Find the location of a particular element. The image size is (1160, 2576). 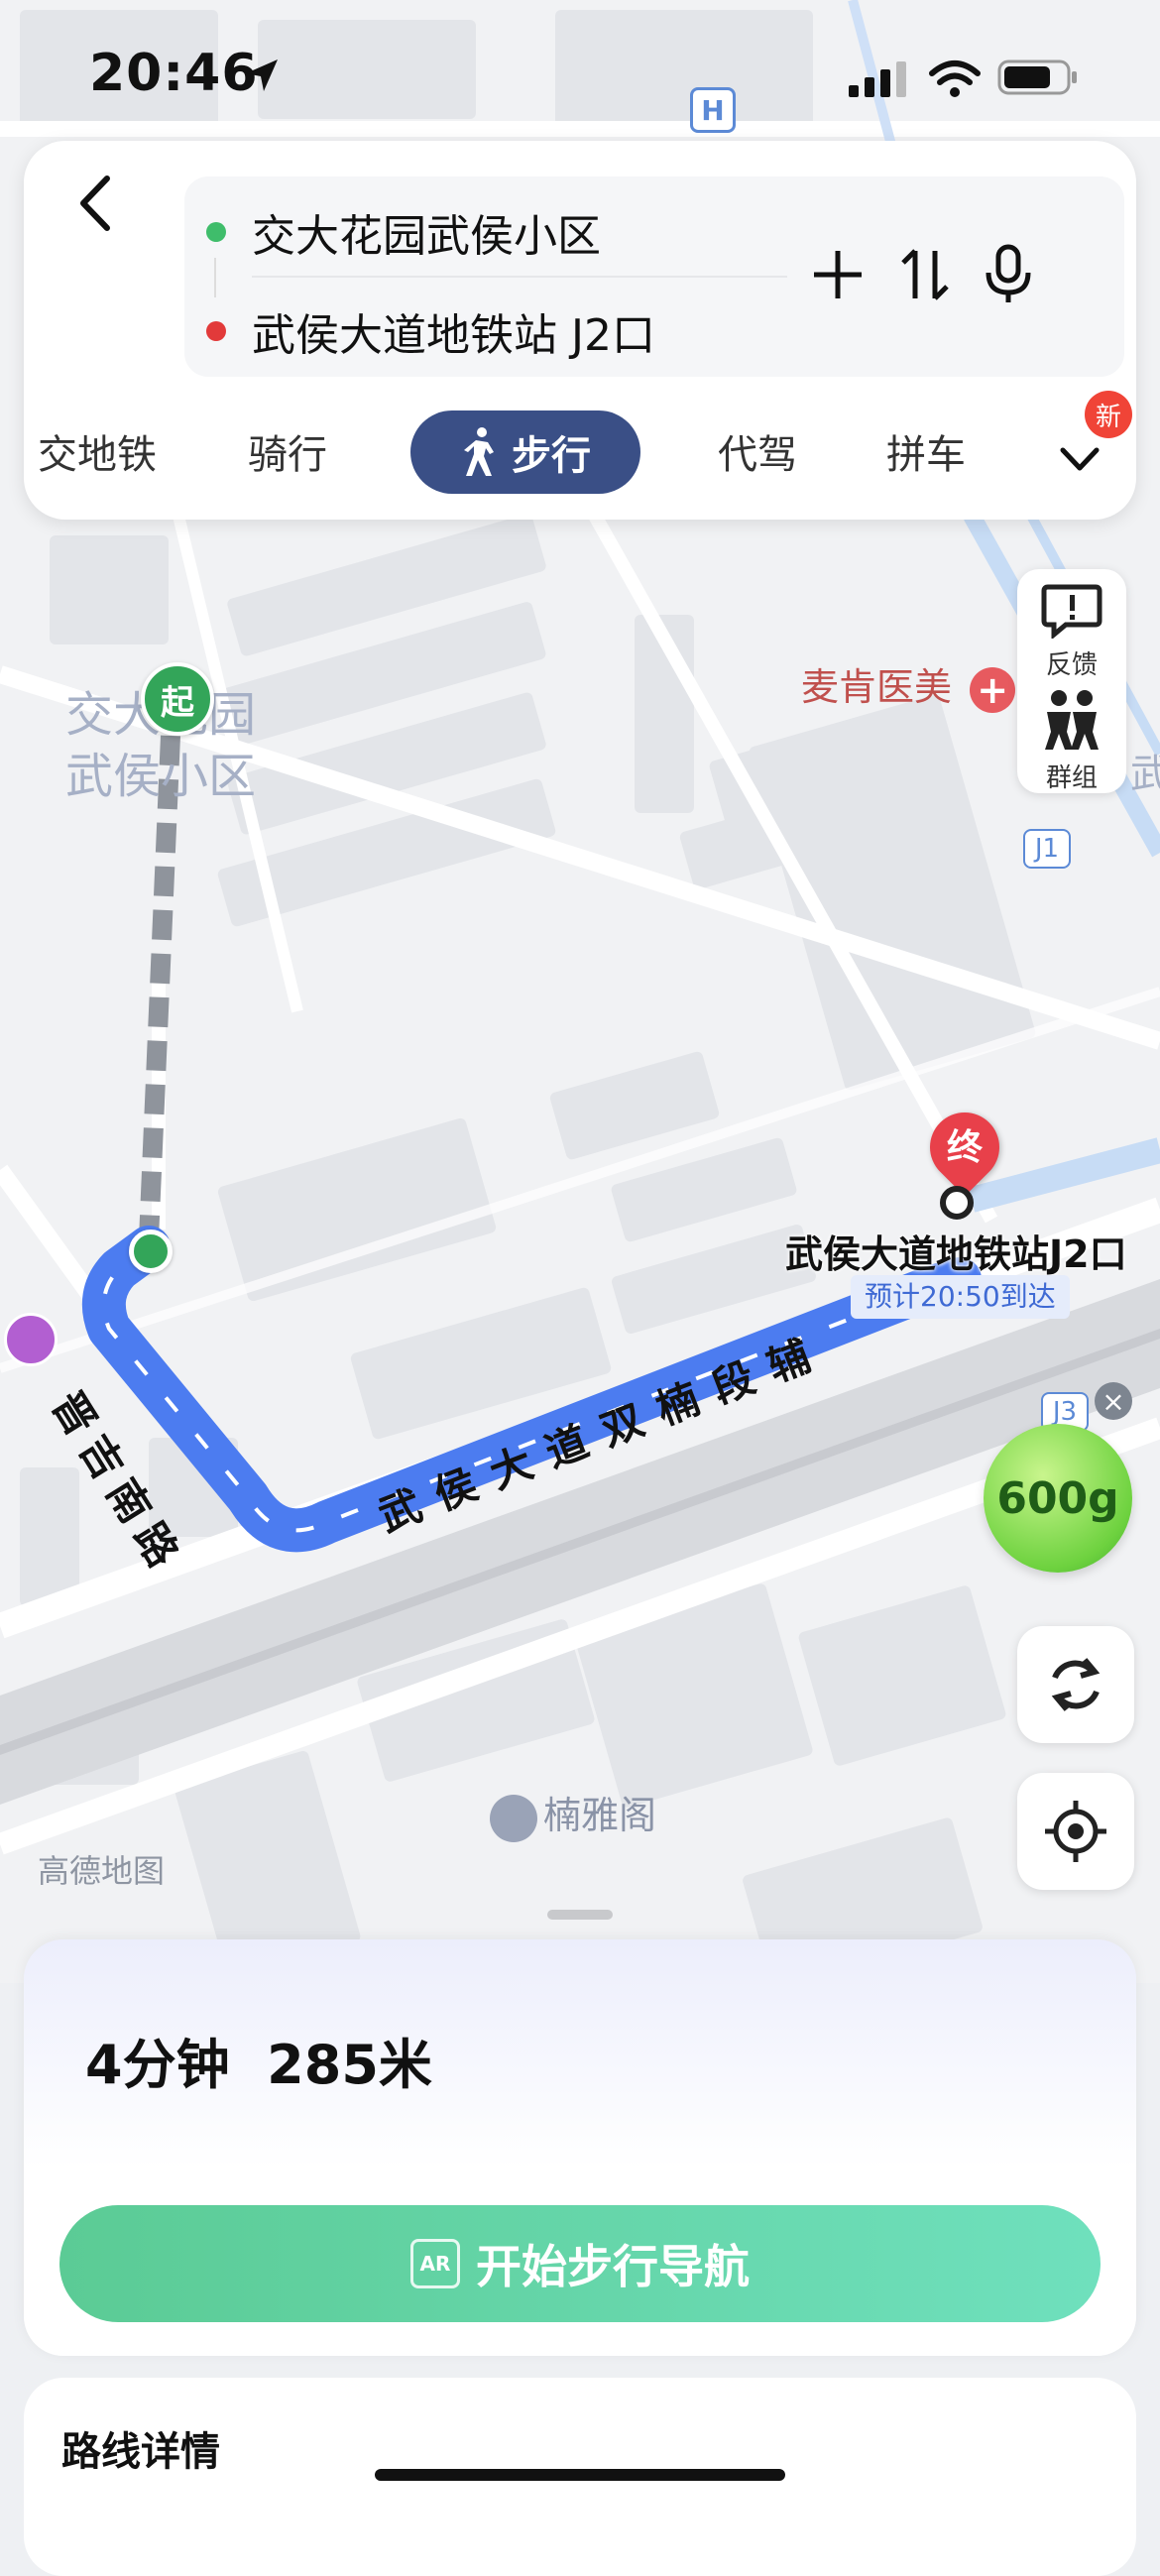

chevron-down-icon is located at coordinates (1080, 459).